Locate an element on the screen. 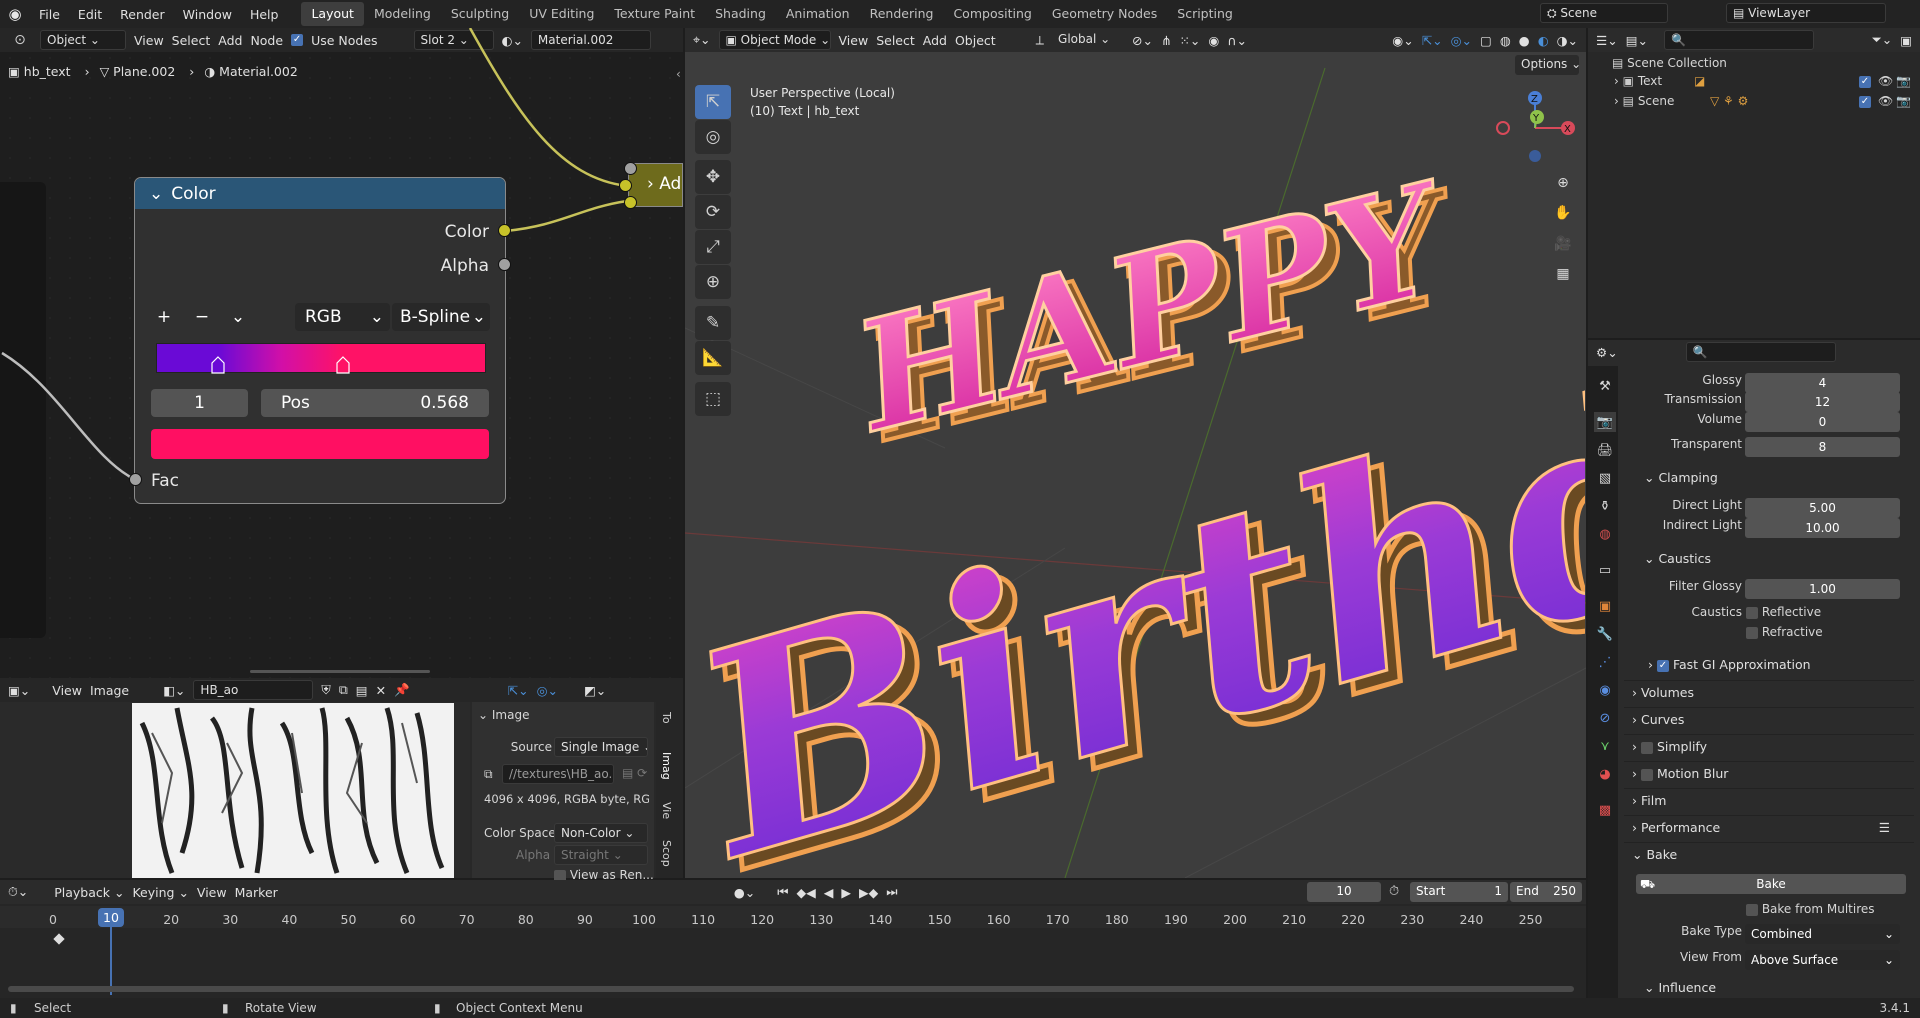 The height and width of the screenshot is (1018, 1920). end-frame-field: End 250 is located at coordinates (1546, 892).